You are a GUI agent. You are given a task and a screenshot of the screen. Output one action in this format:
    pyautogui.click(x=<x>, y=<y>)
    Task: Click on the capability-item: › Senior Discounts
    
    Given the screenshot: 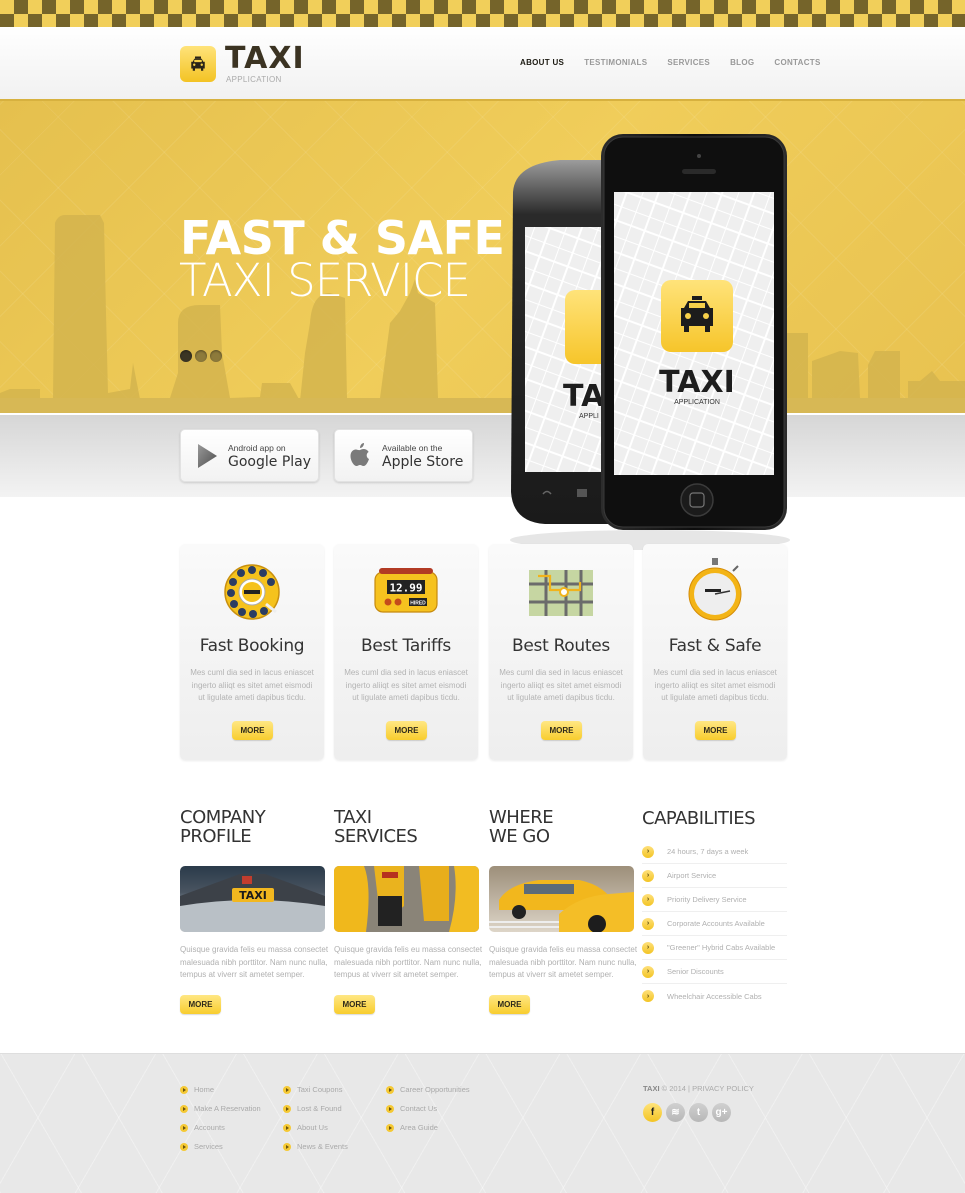 What is the action you would take?
    pyautogui.click(x=714, y=972)
    